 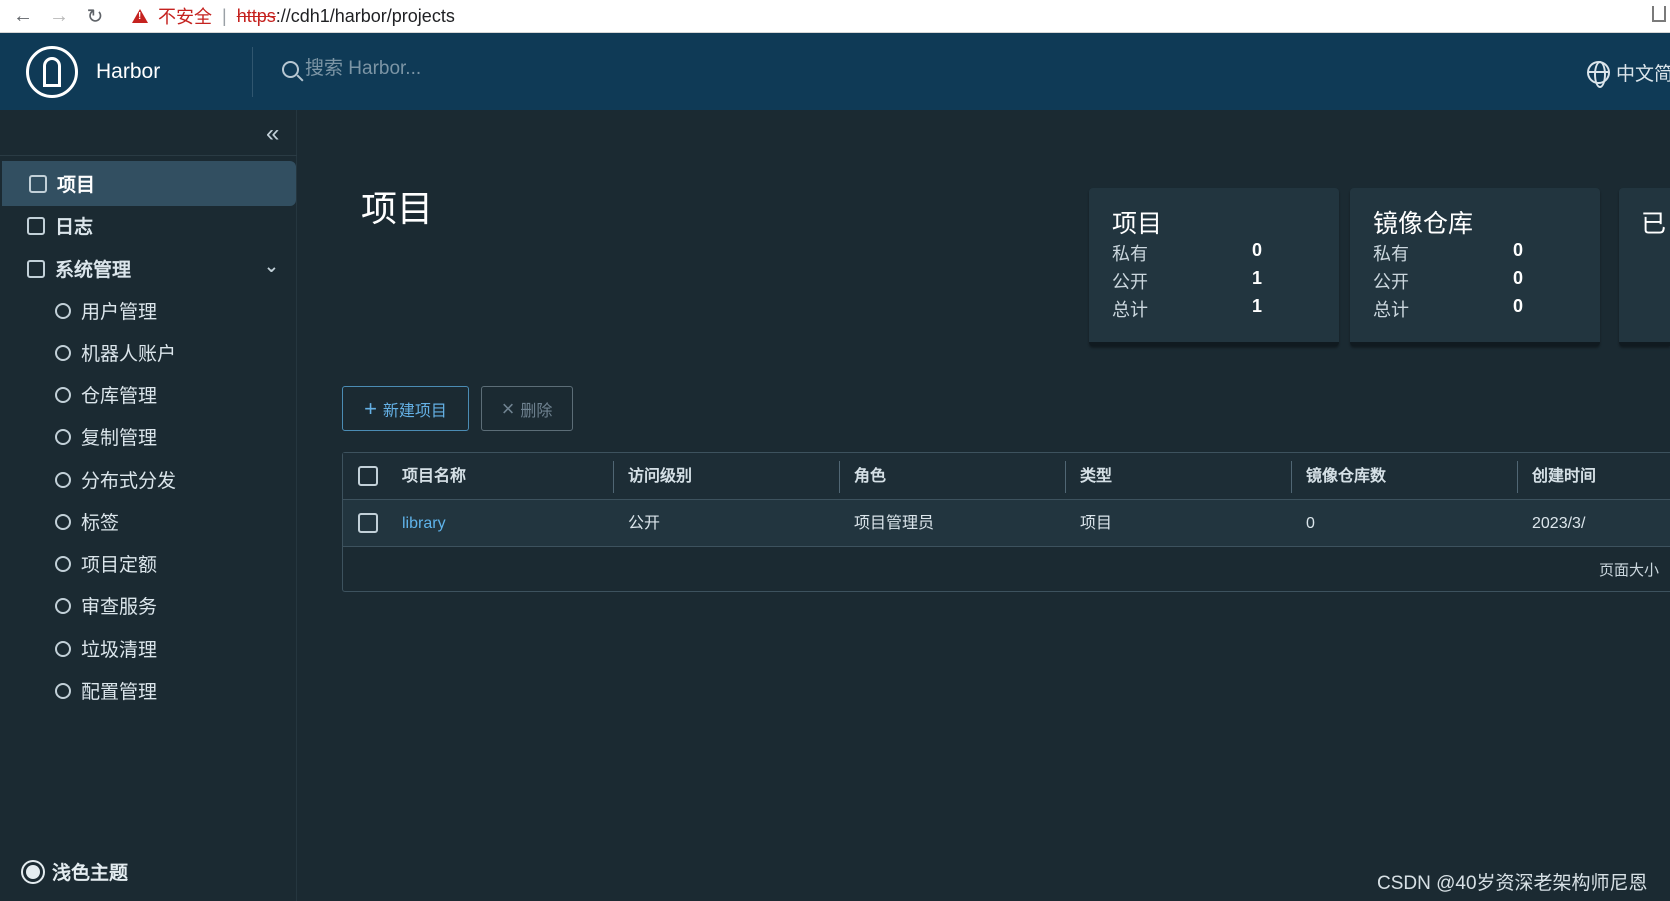 I want to click on sidebar-item-replications: 复制管理, so click(x=148, y=436).